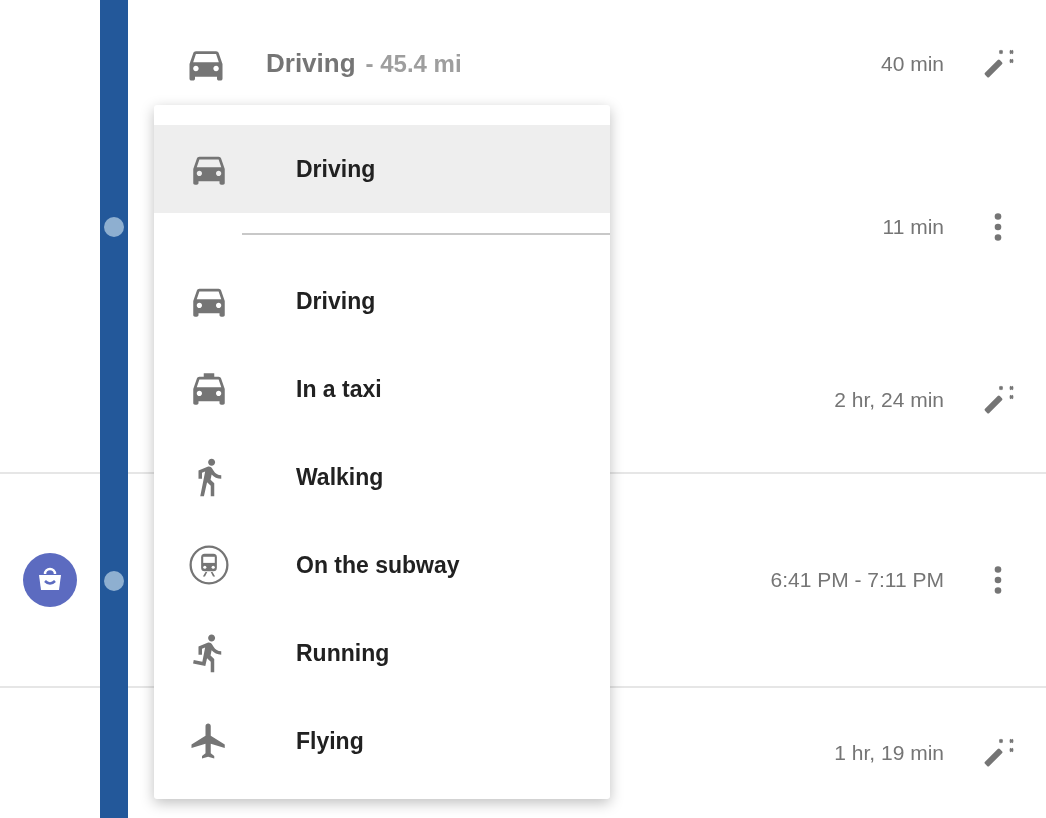 Image resolution: width=1046 pixels, height=818 pixels. Describe the element at coordinates (50, 580) in the screenshot. I see `shopping-bag-icon` at that location.